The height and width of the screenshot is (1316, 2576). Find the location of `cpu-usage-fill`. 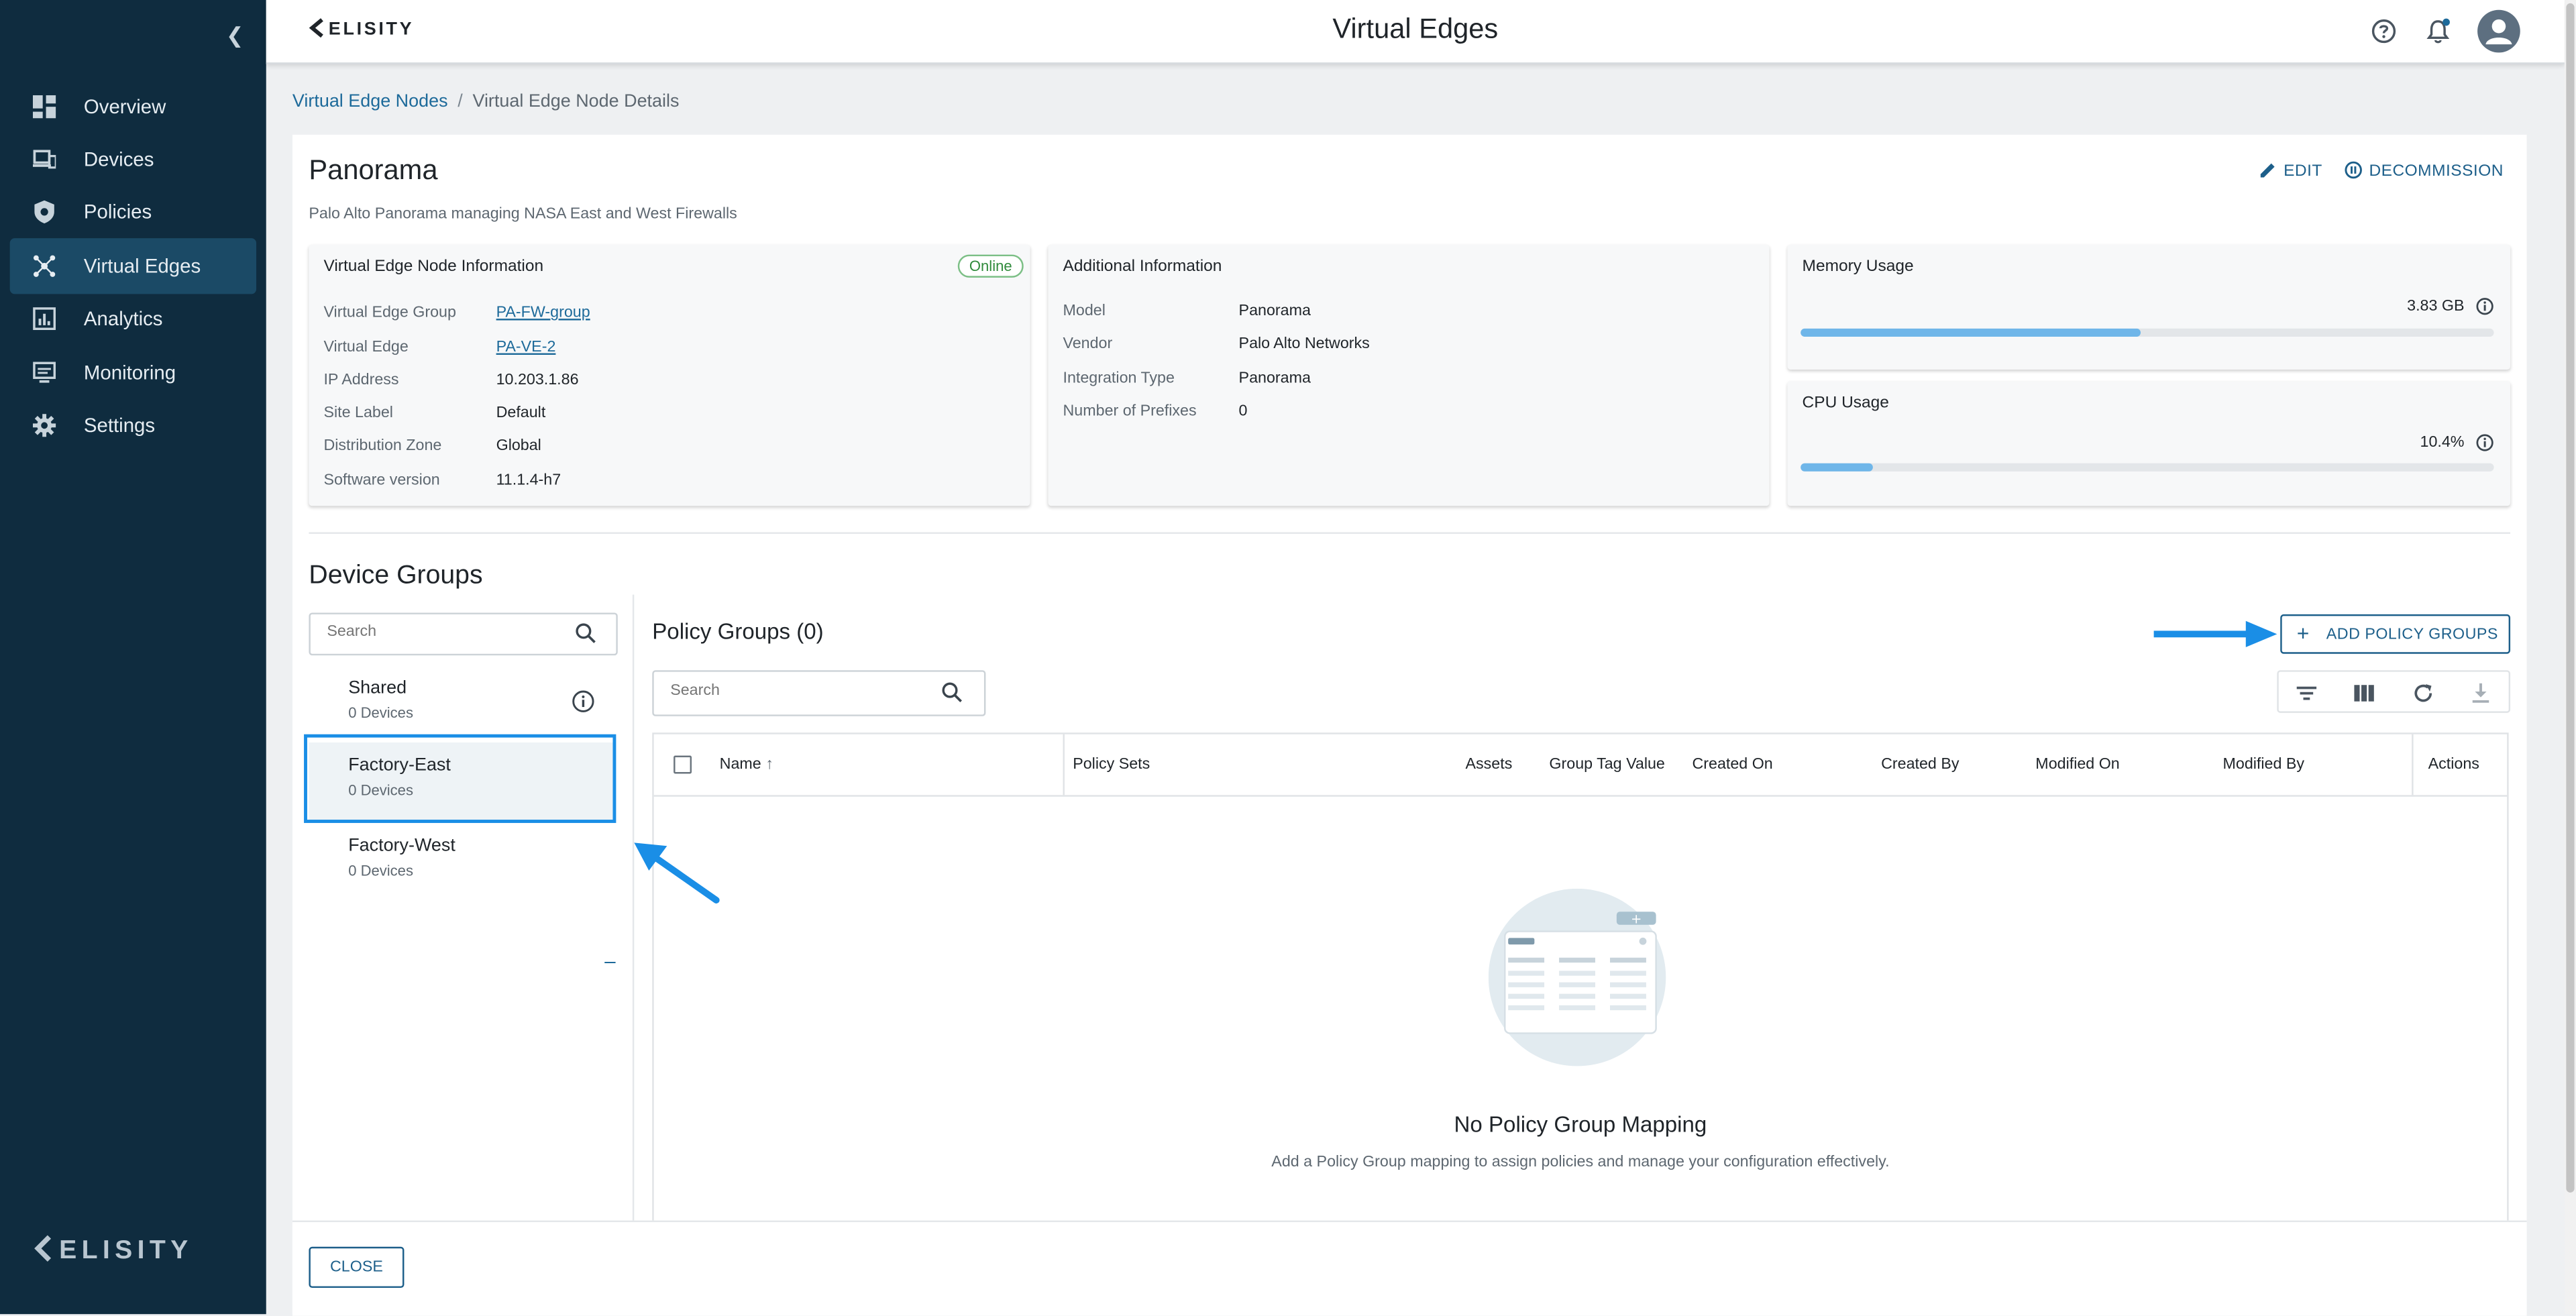

cpu-usage-fill is located at coordinates (1837, 468).